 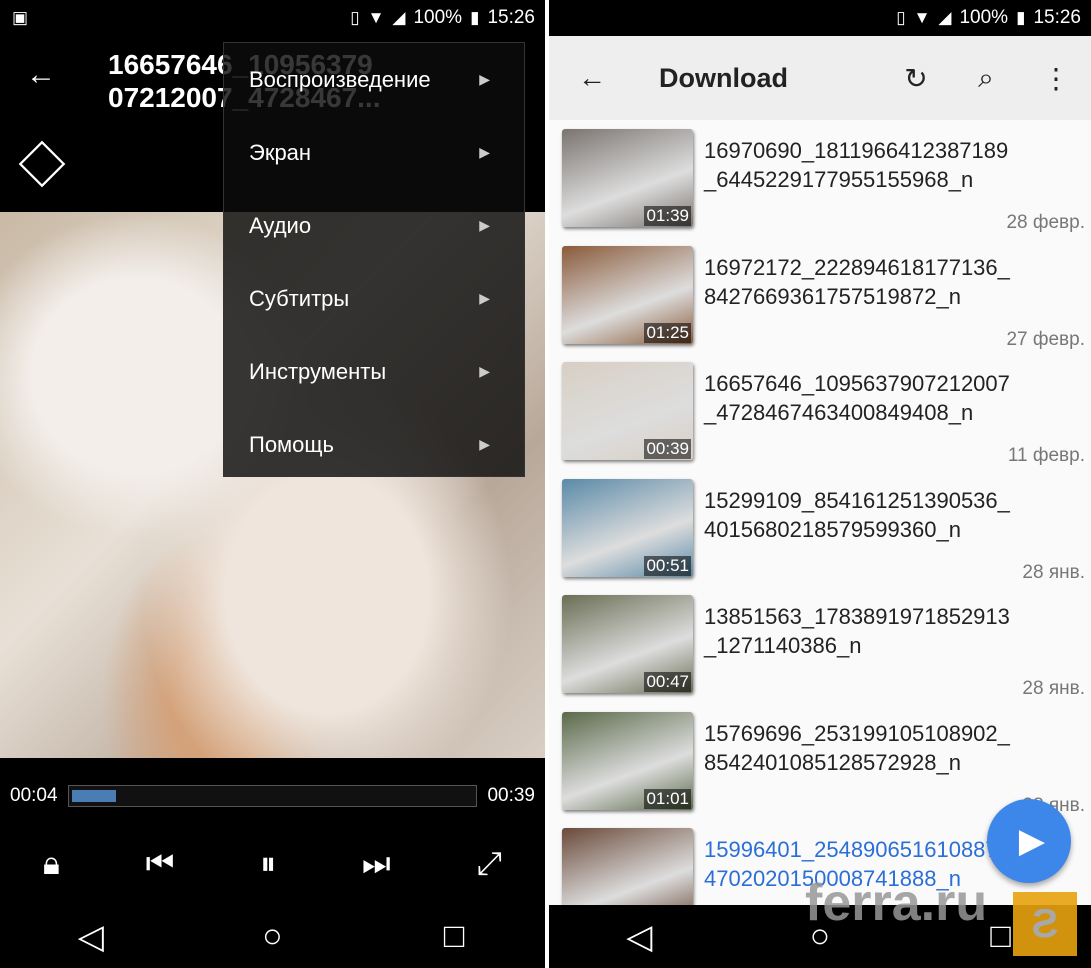 What do you see at coordinates (627, 294) in the screenshot?
I see `video-thumbnail: 01:25` at bounding box center [627, 294].